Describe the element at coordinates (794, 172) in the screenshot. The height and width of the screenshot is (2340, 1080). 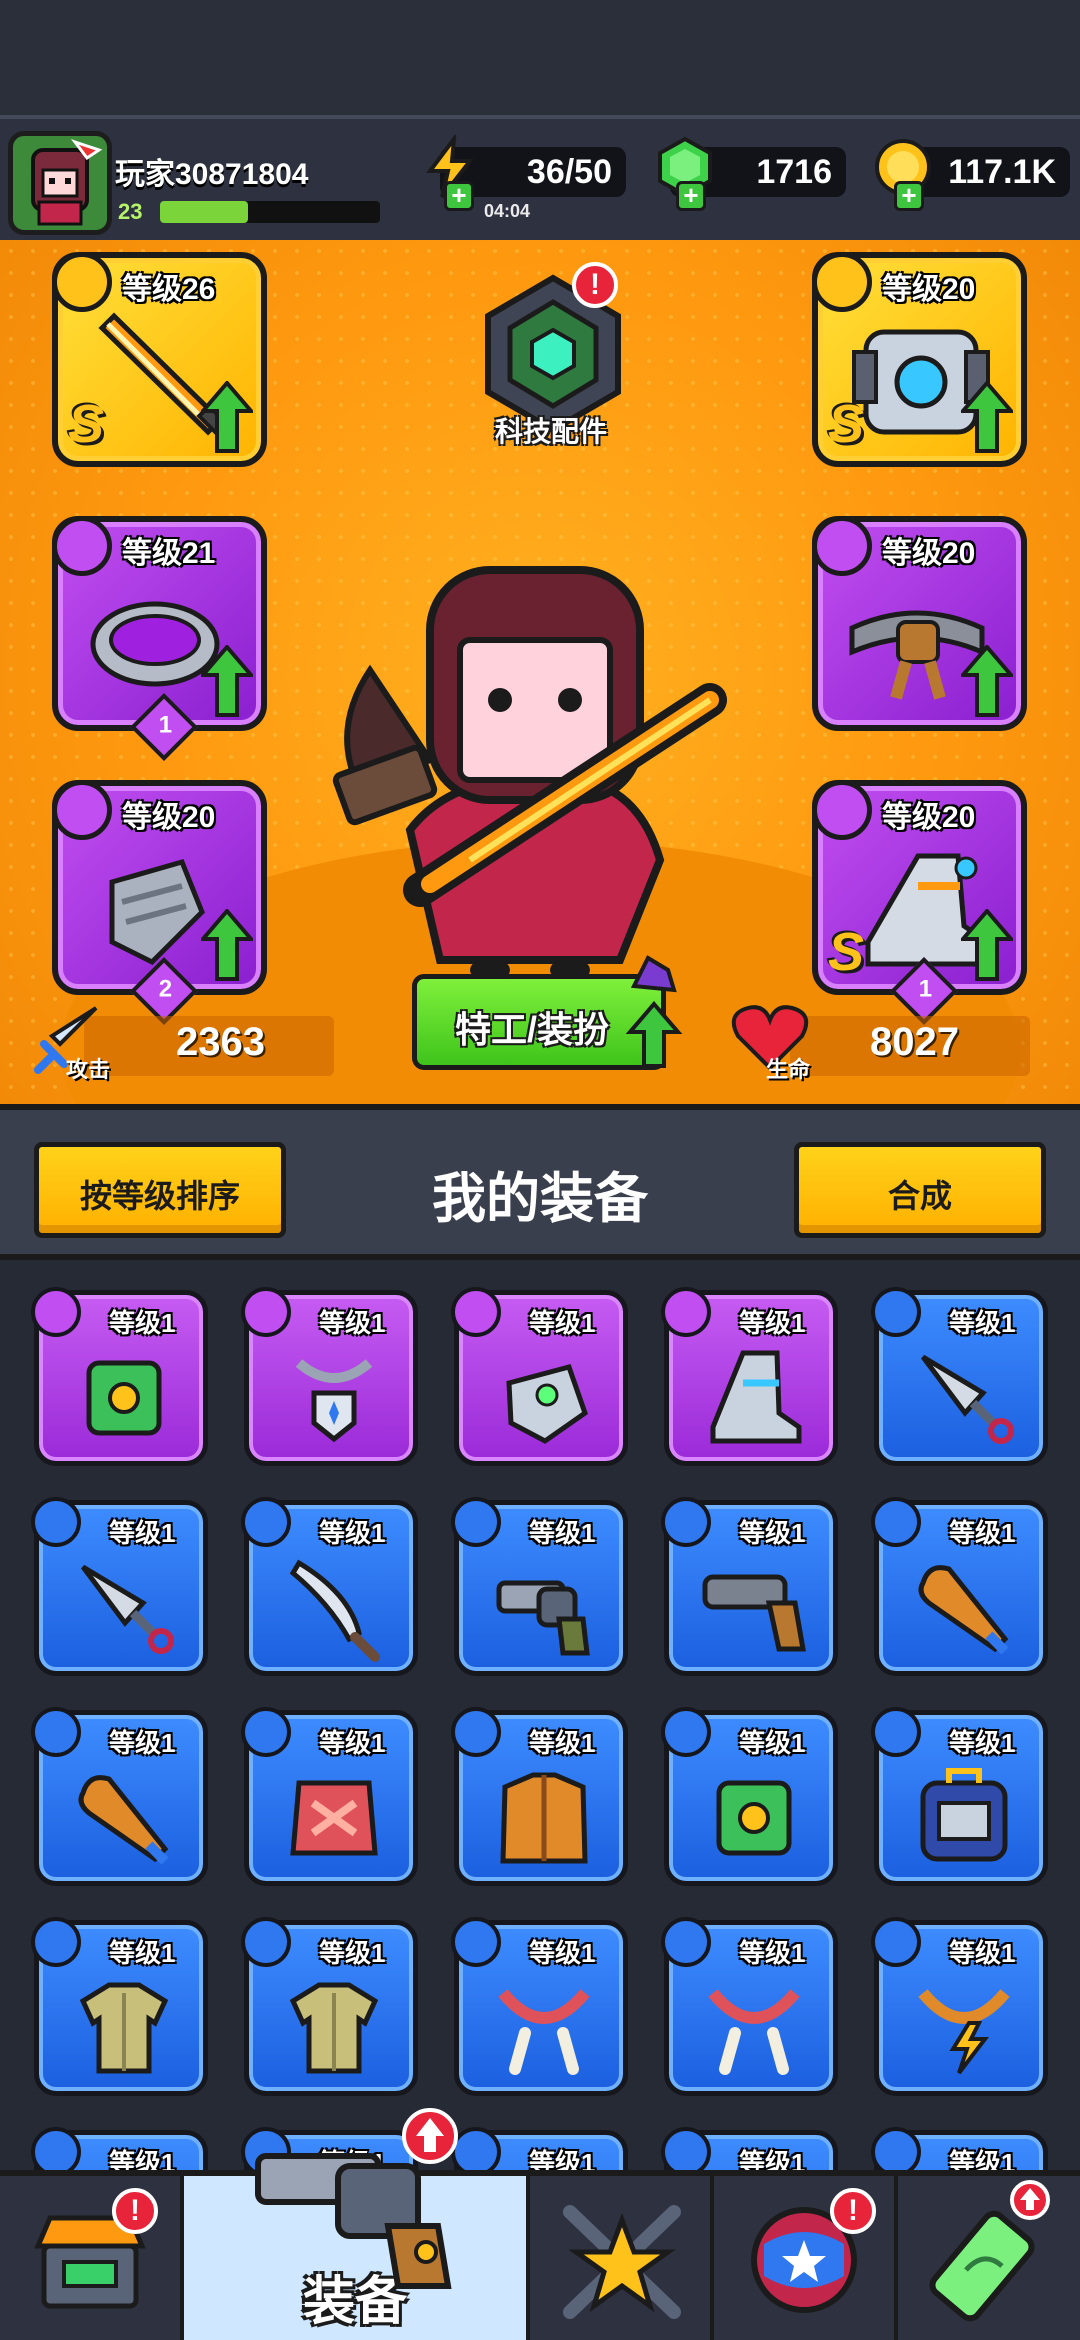
I see `gem-value: 1716` at that location.